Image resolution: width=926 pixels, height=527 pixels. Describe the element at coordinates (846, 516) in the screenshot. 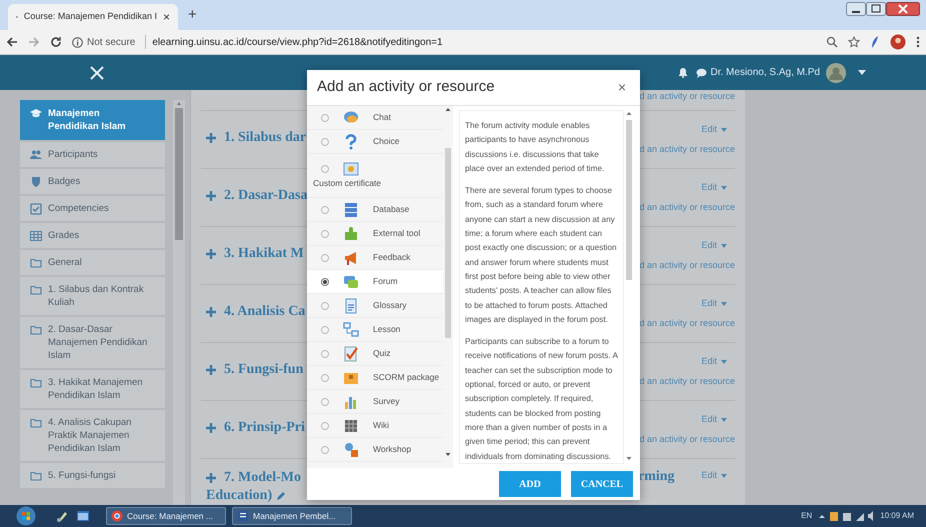

I see `tray-icons-drawing` at that location.